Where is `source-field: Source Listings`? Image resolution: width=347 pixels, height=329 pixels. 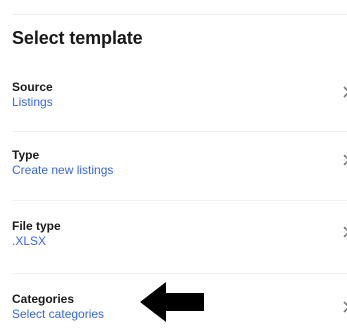
source-field: Source Listings is located at coordinates (179, 105).